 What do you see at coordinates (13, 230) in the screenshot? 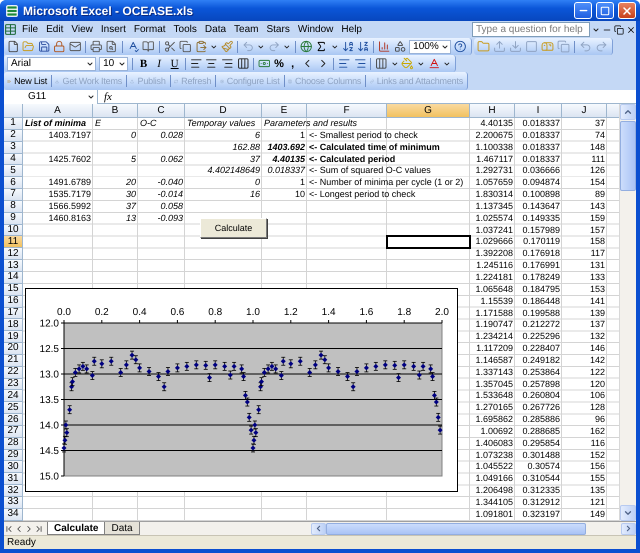
I see `row-header: 10` at bounding box center [13, 230].